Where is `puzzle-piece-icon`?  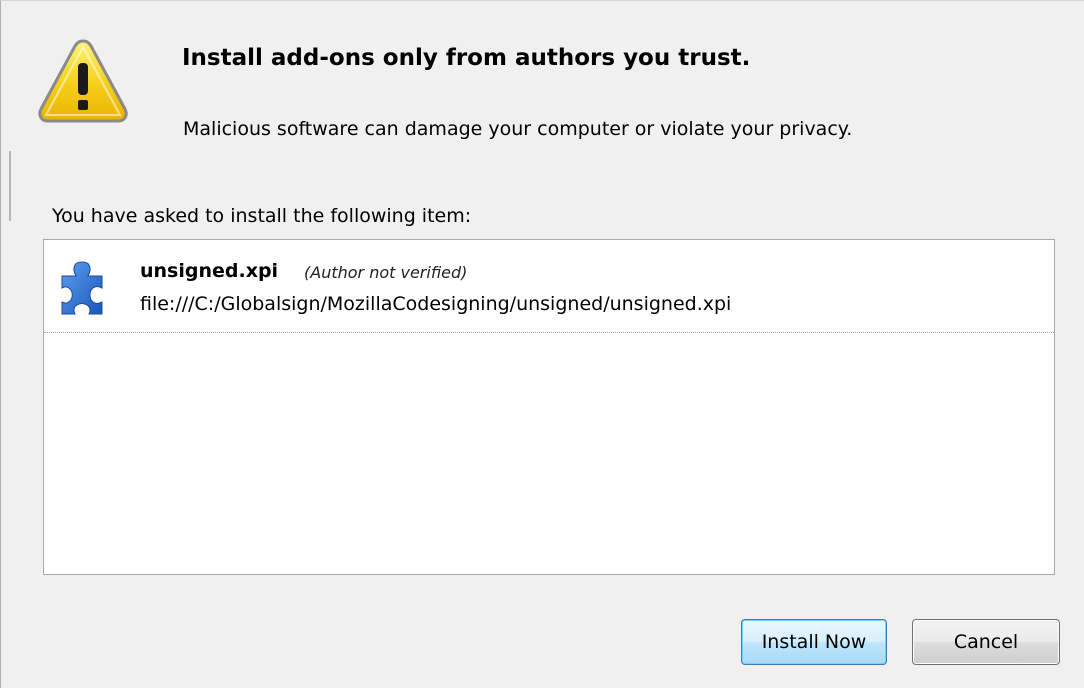
puzzle-piece-icon is located at coordinates (82, 288).